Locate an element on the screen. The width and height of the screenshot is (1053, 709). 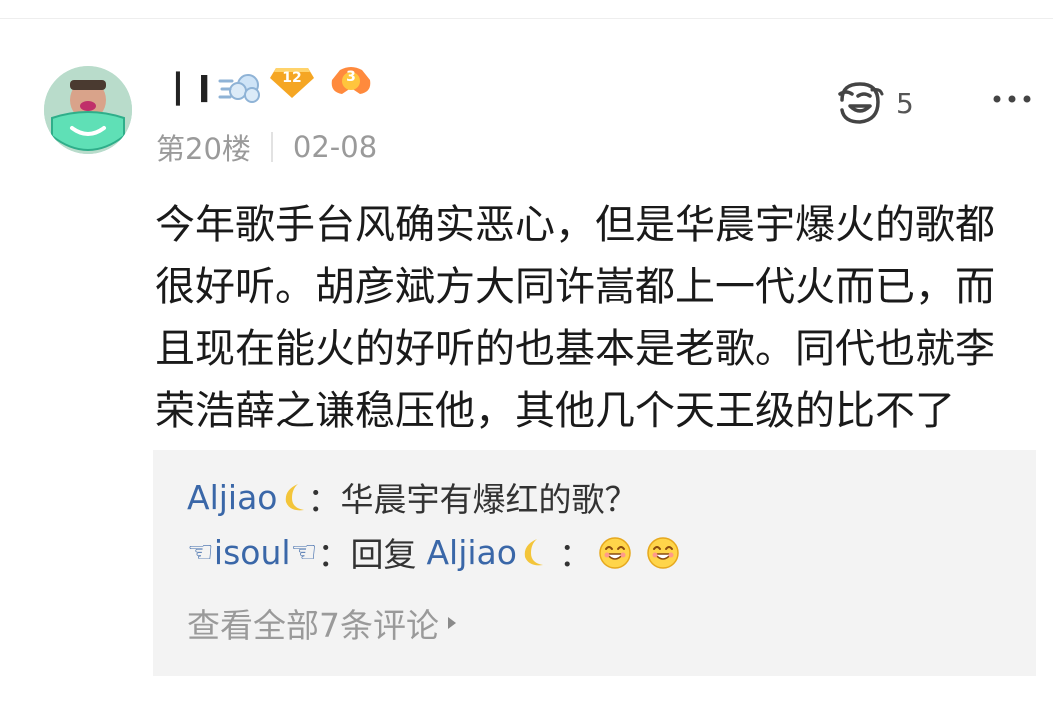
like-count: 5 is located at coordinates (905, 103).